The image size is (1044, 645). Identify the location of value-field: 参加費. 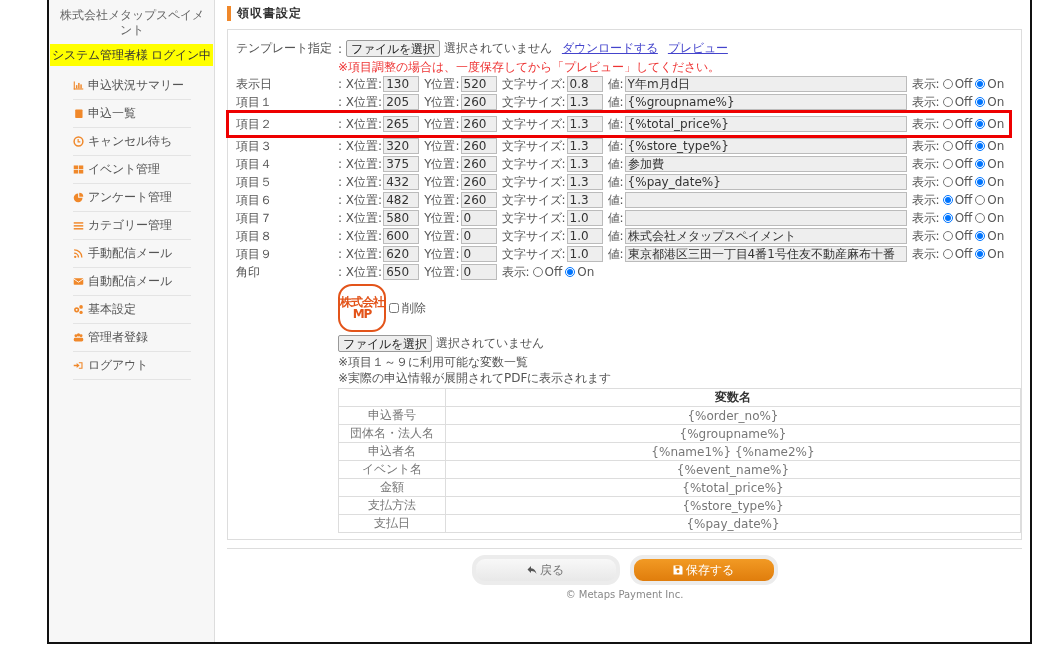
(765, 164).